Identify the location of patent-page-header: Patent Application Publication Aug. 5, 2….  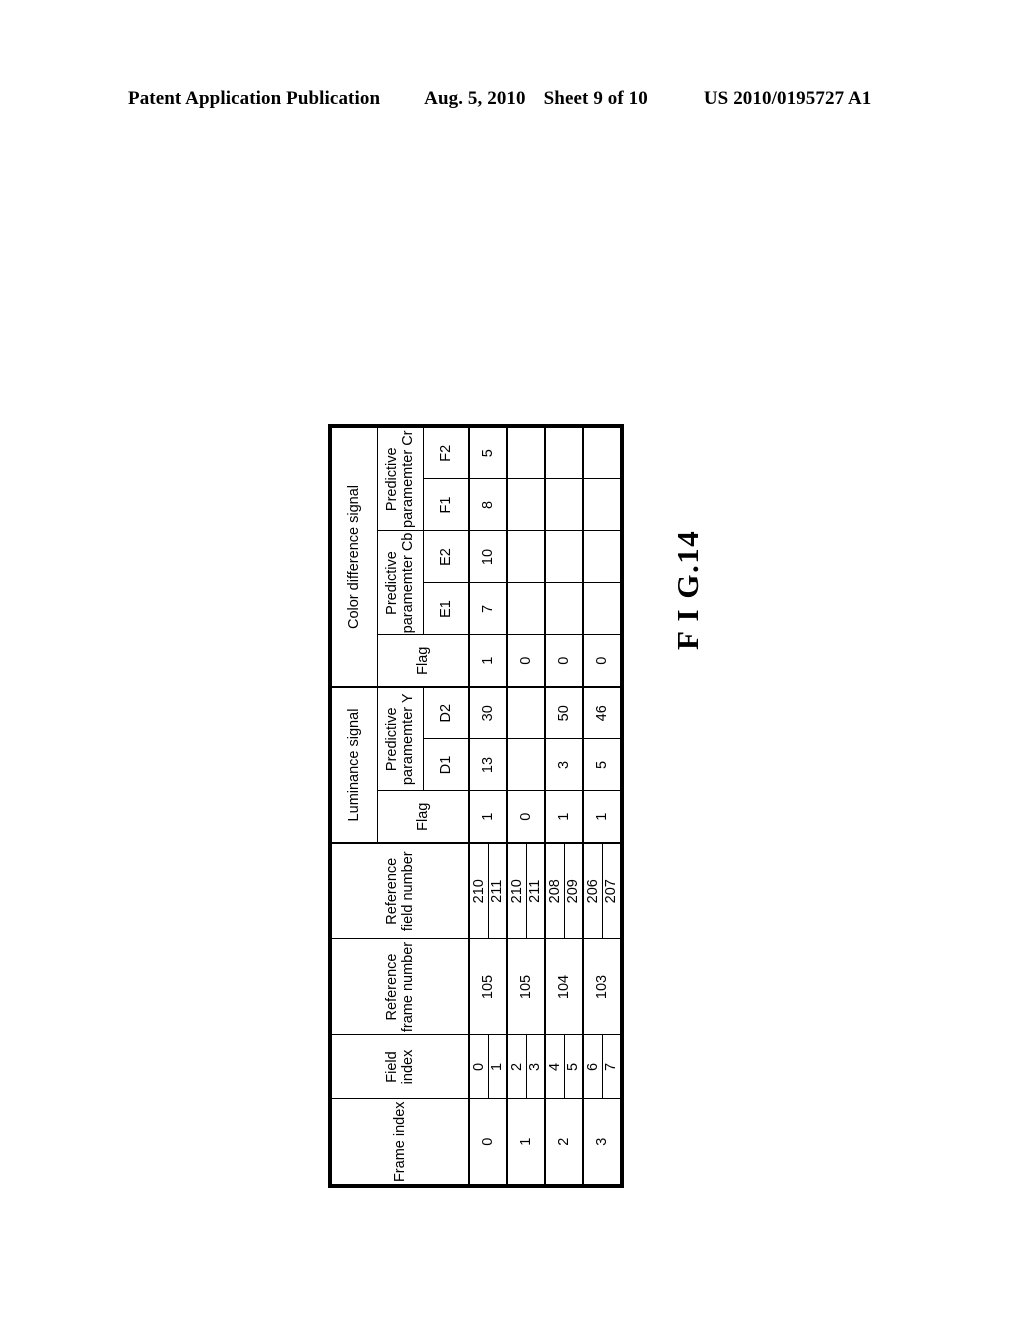
(513, 99).